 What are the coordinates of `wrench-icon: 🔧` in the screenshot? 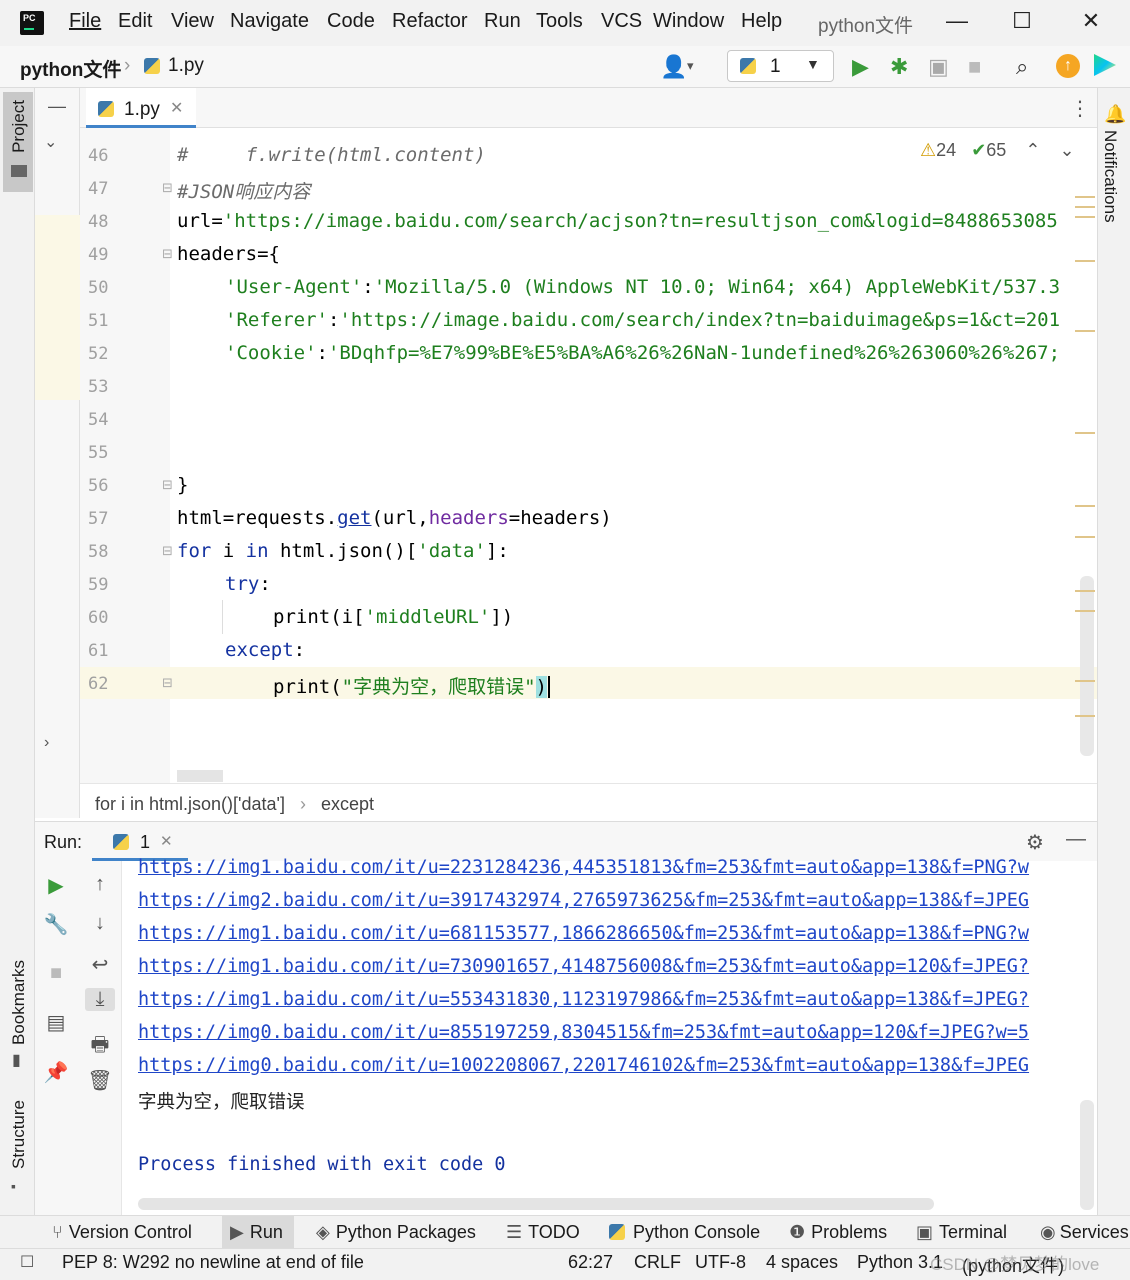 It's located at (56, 924).